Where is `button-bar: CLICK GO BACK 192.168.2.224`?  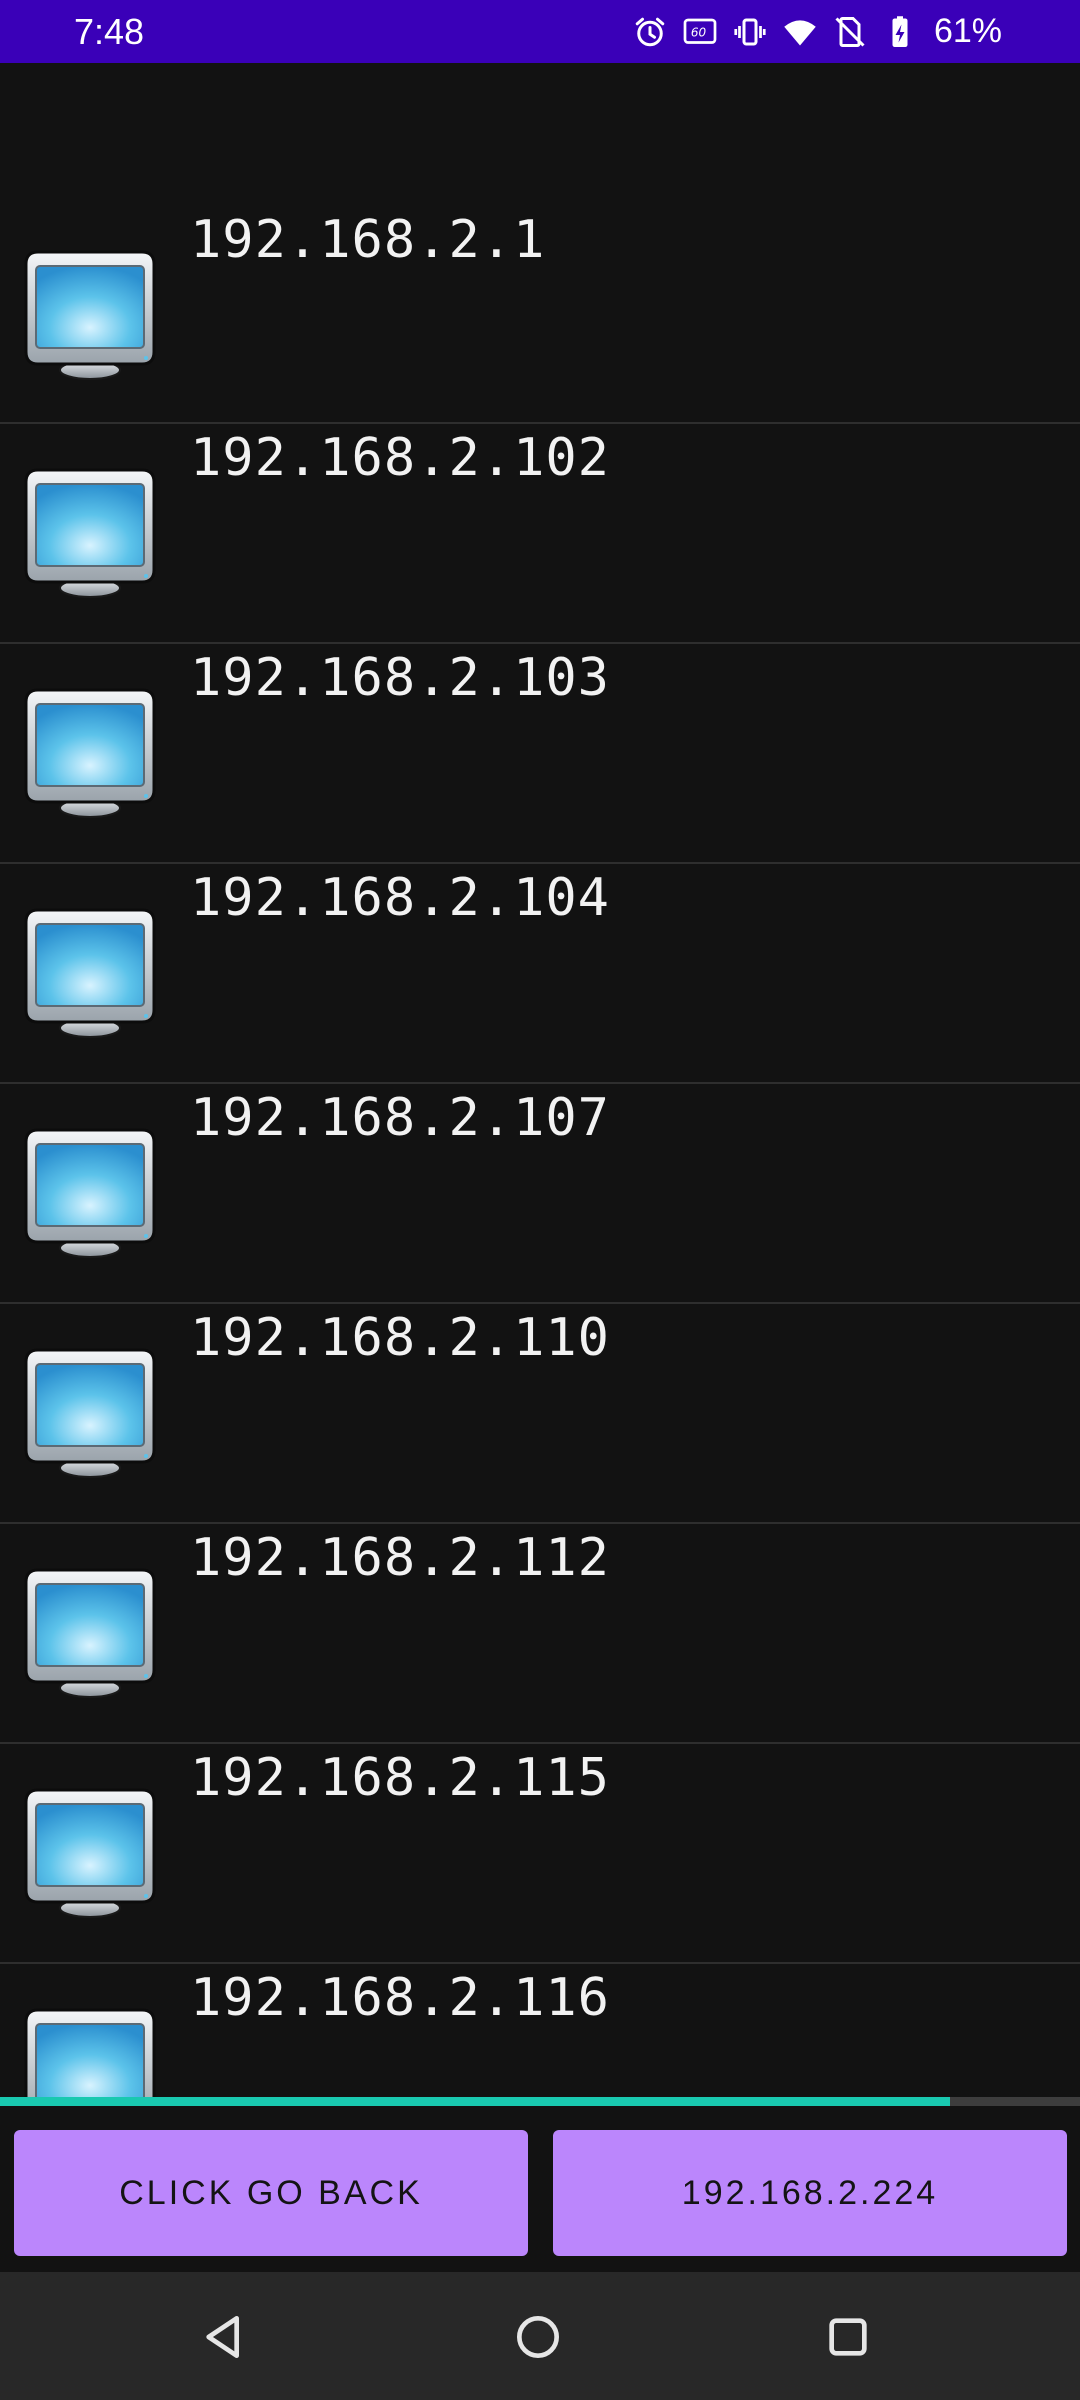 button-bar: CLICK GO BACK 192.168.2.224 is located at coordinates (540, 2189).